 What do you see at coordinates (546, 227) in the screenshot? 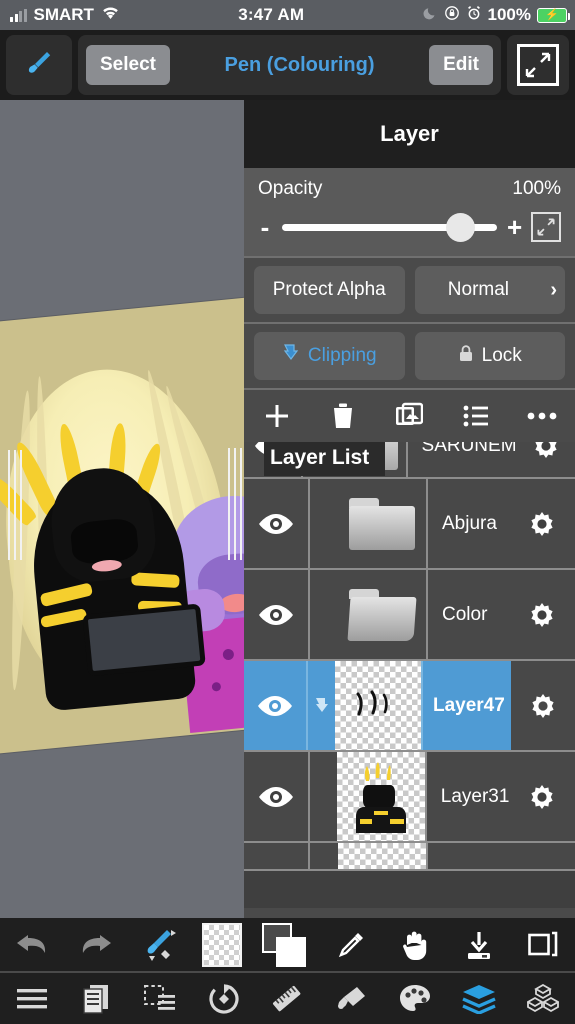
I see `opacity-expand-button` at bounding box center [546, 227].